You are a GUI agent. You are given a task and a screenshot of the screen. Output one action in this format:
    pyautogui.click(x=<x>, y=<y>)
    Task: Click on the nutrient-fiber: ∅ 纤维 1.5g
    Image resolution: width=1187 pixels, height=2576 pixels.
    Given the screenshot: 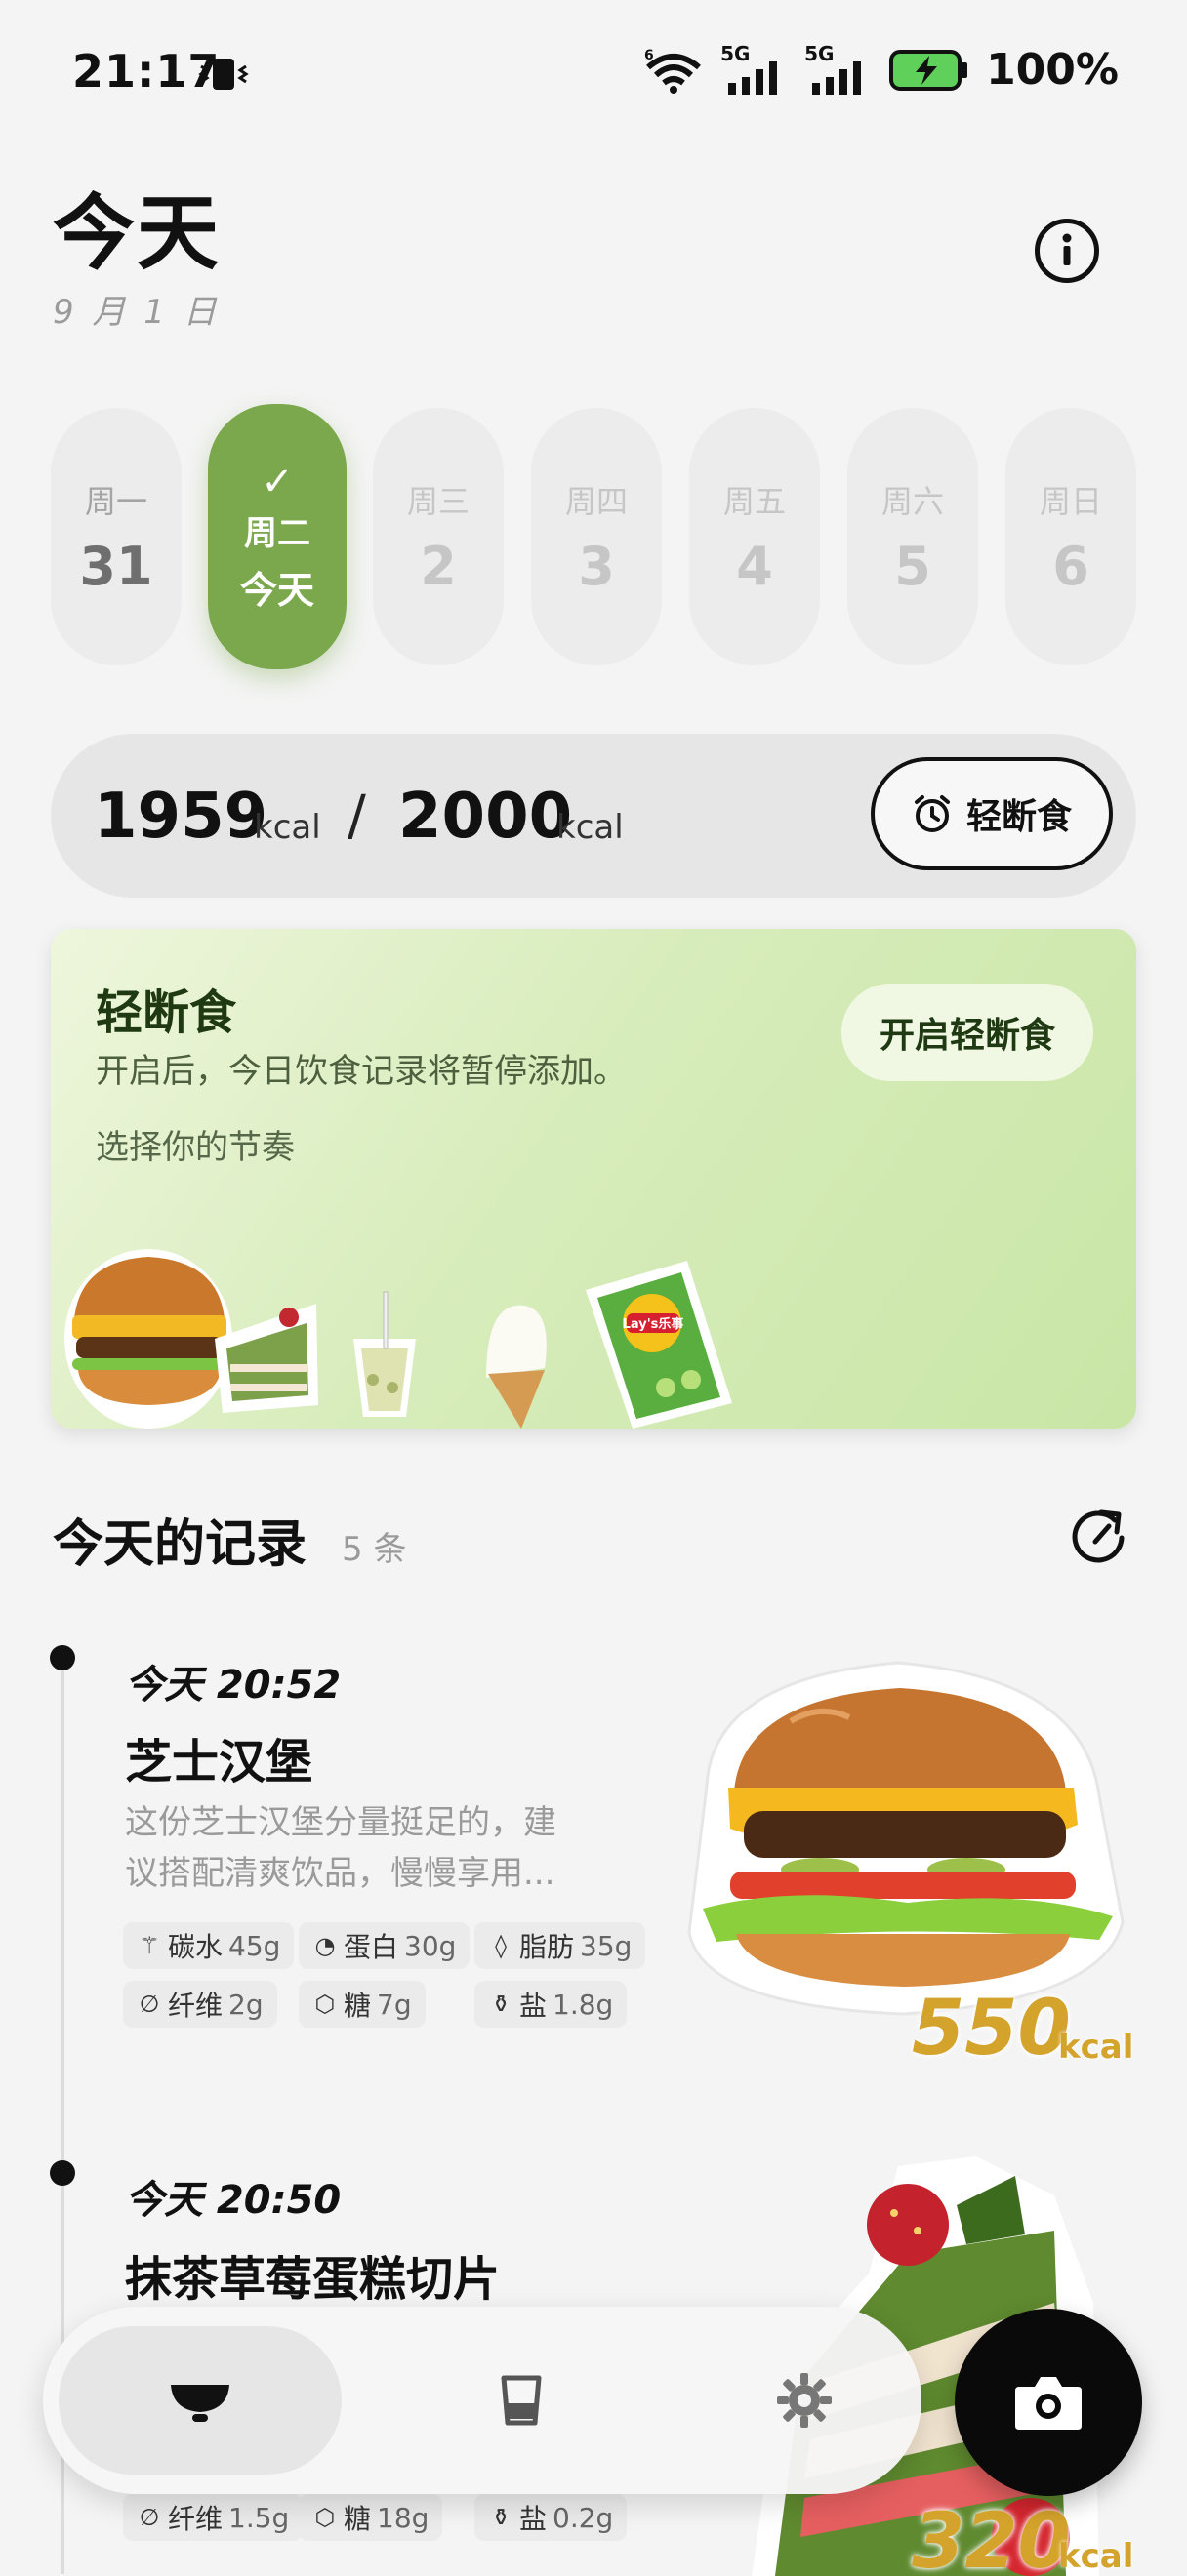 What is the action you would take?
    pyautogui.click(x=213, y=2517)
    